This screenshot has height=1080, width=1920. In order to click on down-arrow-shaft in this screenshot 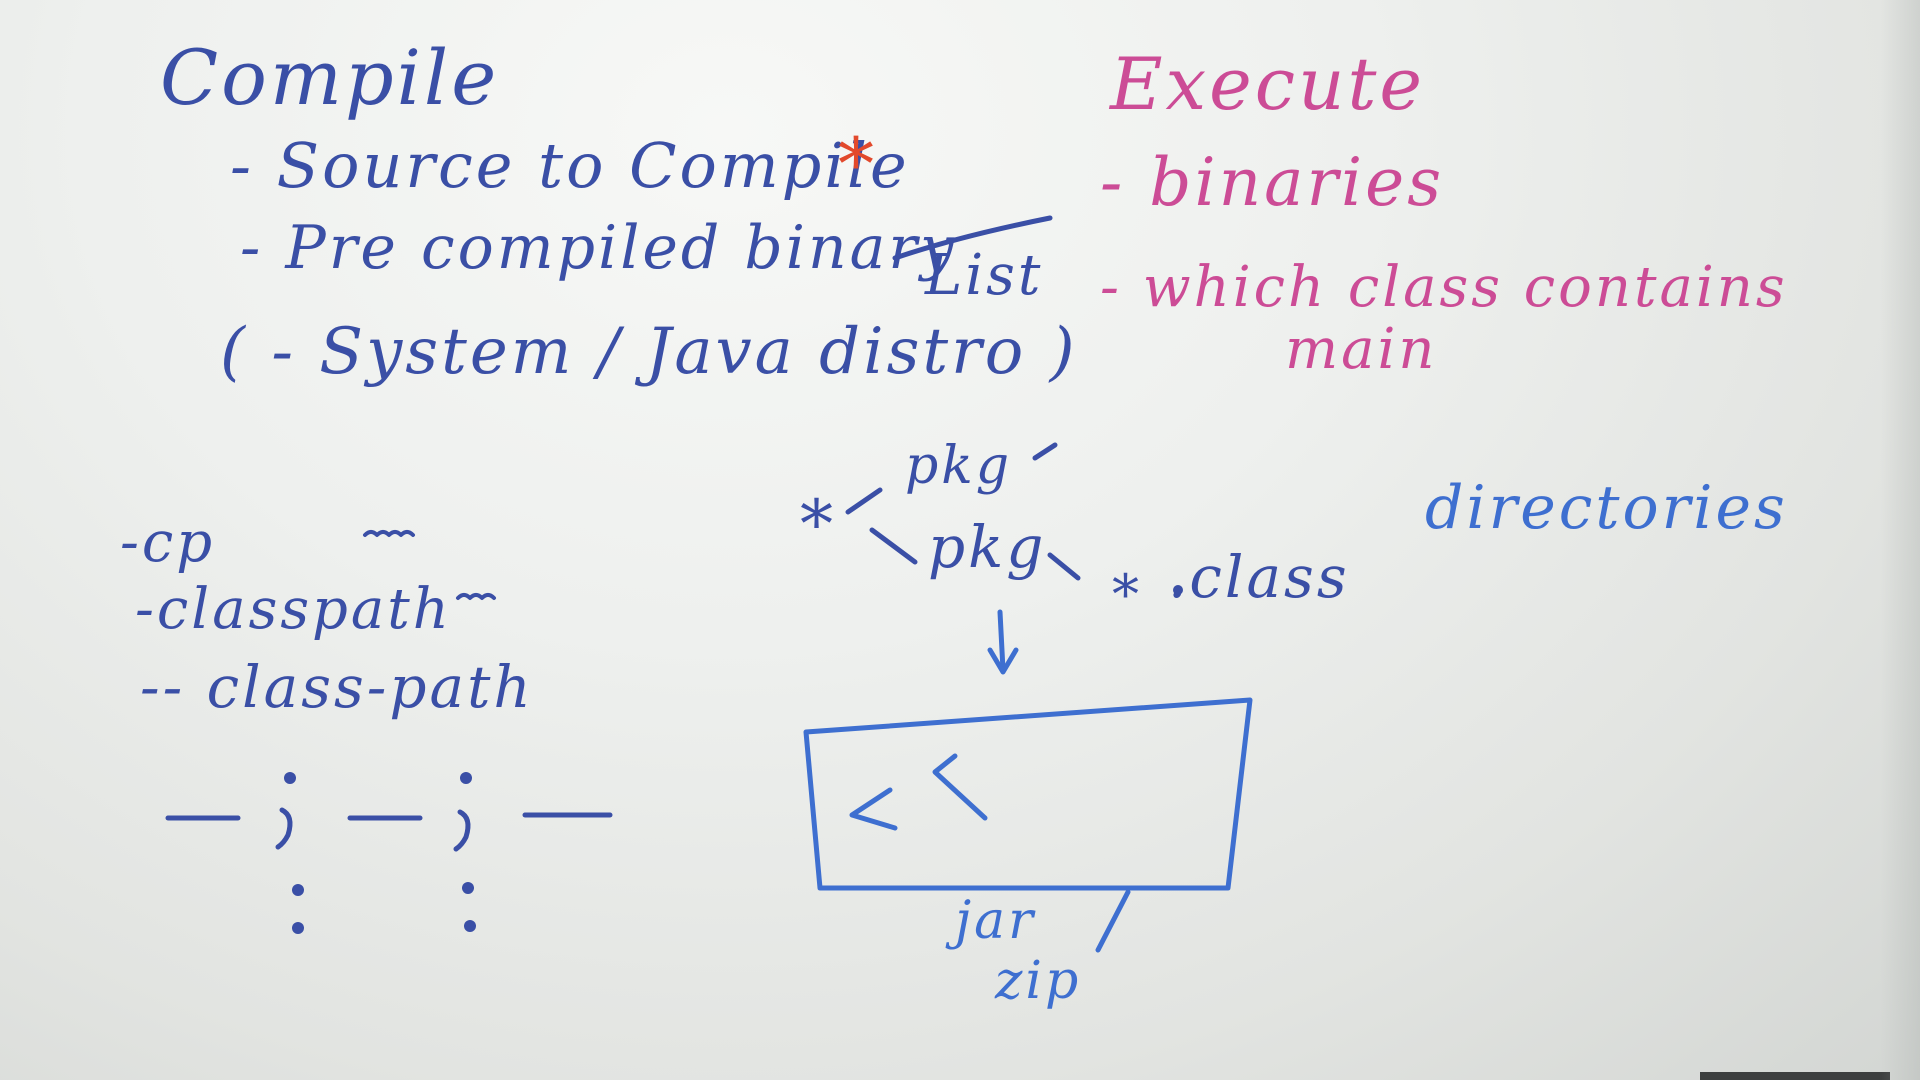, I will do `click(1001, 641)`.